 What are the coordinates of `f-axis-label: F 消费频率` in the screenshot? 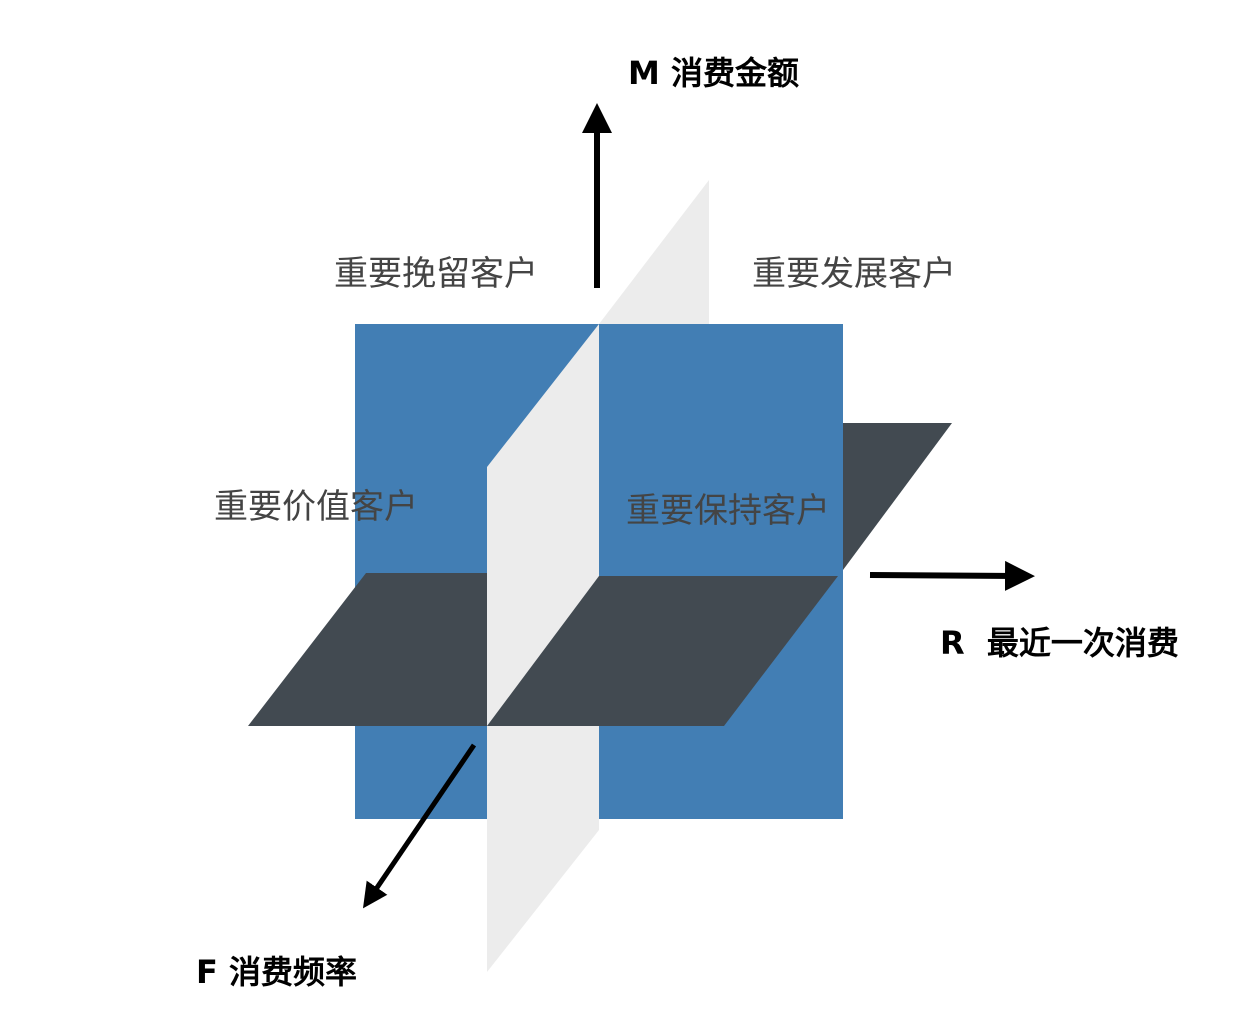 It's located at (276, 972).